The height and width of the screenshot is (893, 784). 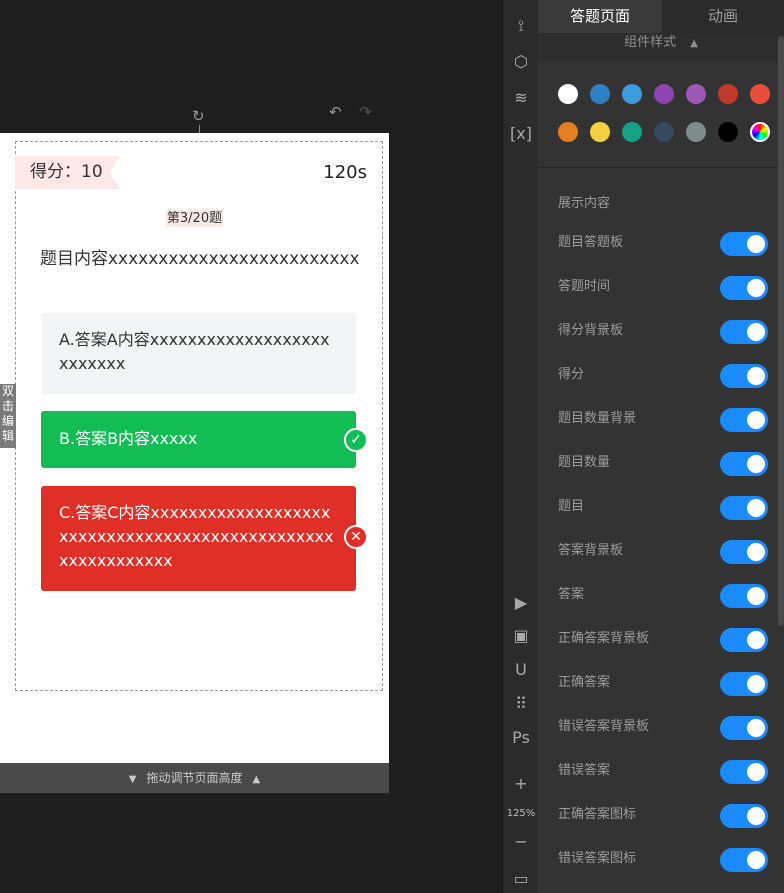 I want to click on check-icon: ✓, so click(x=356, y=440).